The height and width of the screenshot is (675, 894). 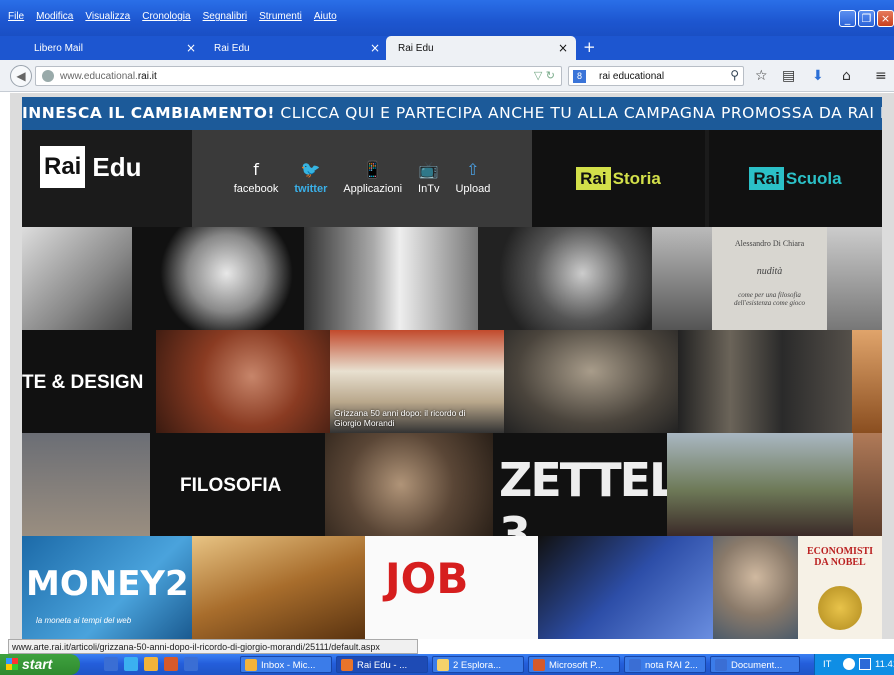 I want to click on dropdown-icon: ▽, so click(x=538, y=75).